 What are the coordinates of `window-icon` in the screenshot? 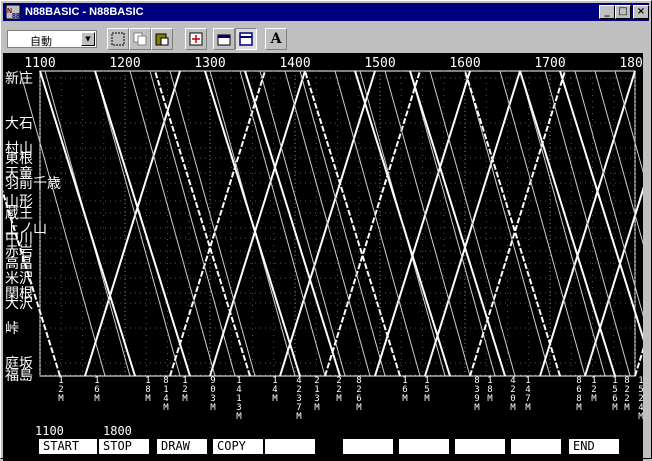 It's located at (246, 39).